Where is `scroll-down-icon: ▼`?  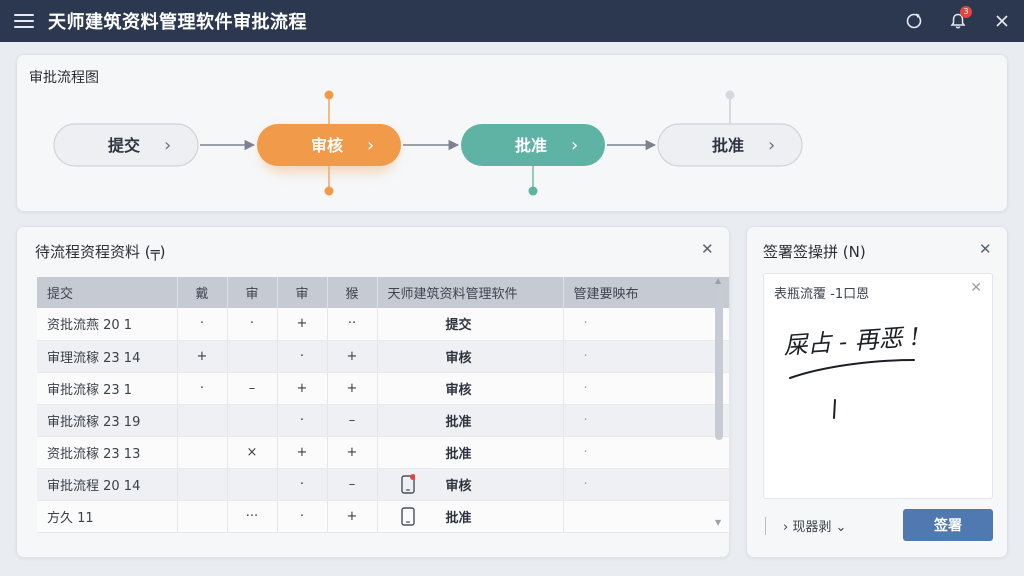 scroll-down-icon: ▼ is located at coordinates (718, 522).